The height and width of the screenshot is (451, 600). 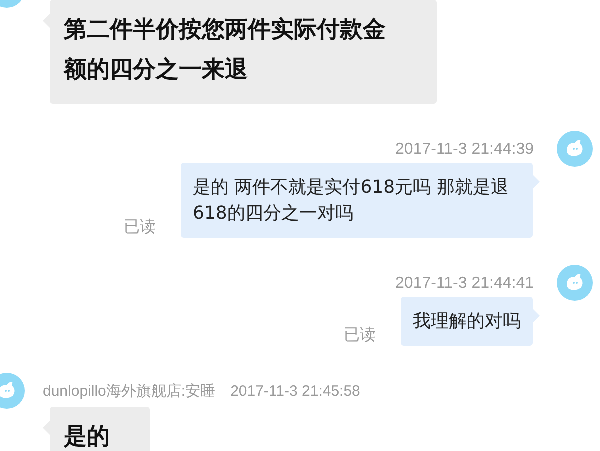 What do you see at coordinates (465, 284) in the screenshot?
I see `message-time: 2017-11-3 21:44:41` at bounding box center [465, 284].